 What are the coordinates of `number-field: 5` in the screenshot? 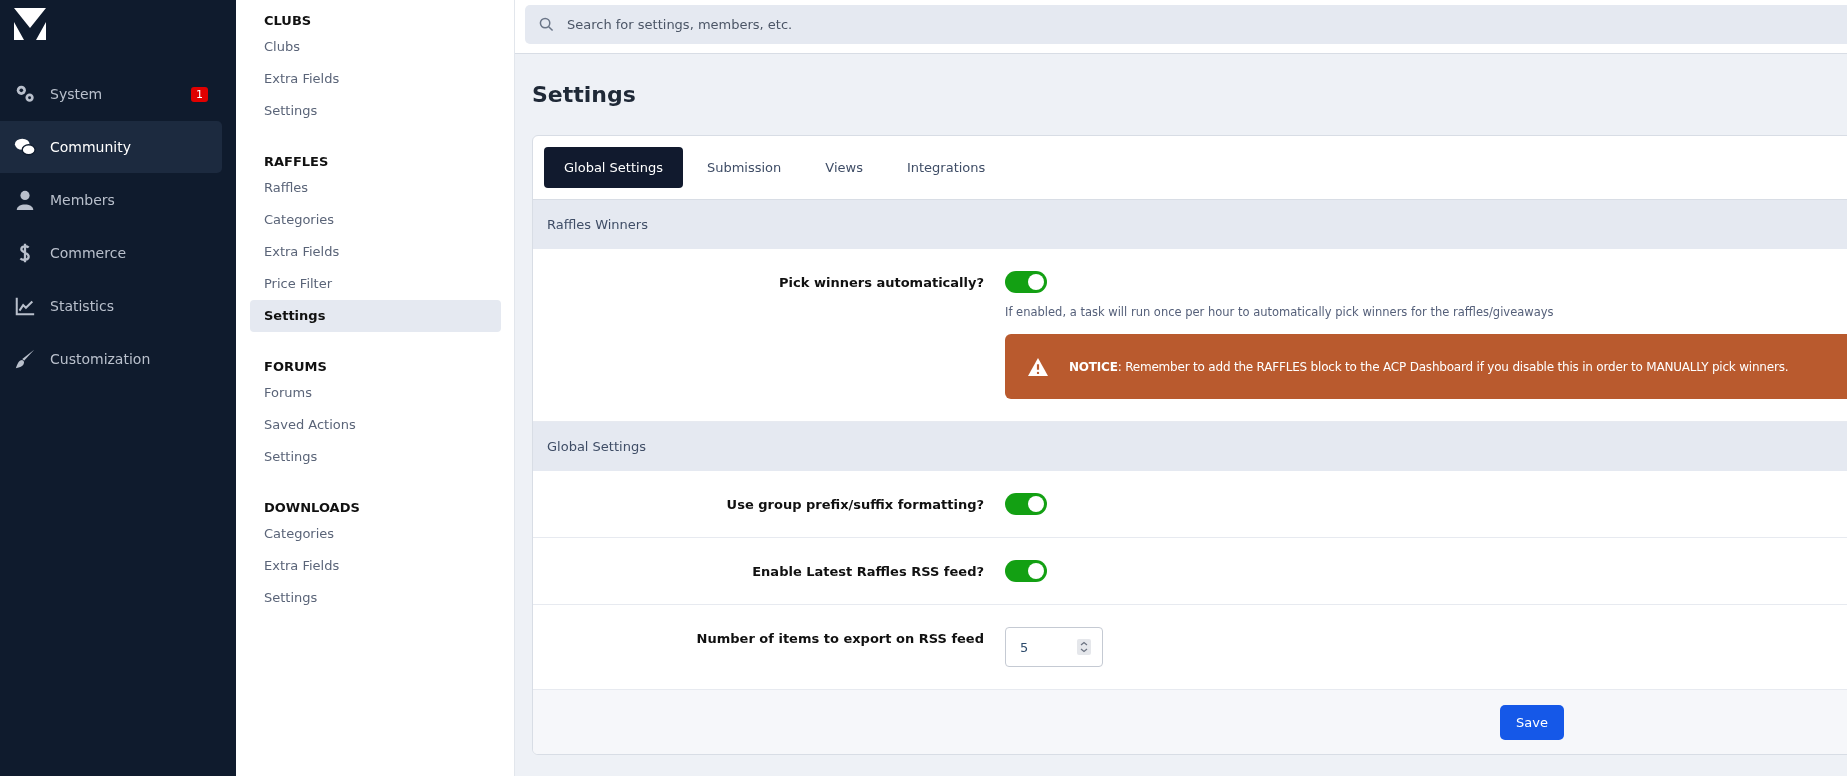 It's located at (1054, 647).